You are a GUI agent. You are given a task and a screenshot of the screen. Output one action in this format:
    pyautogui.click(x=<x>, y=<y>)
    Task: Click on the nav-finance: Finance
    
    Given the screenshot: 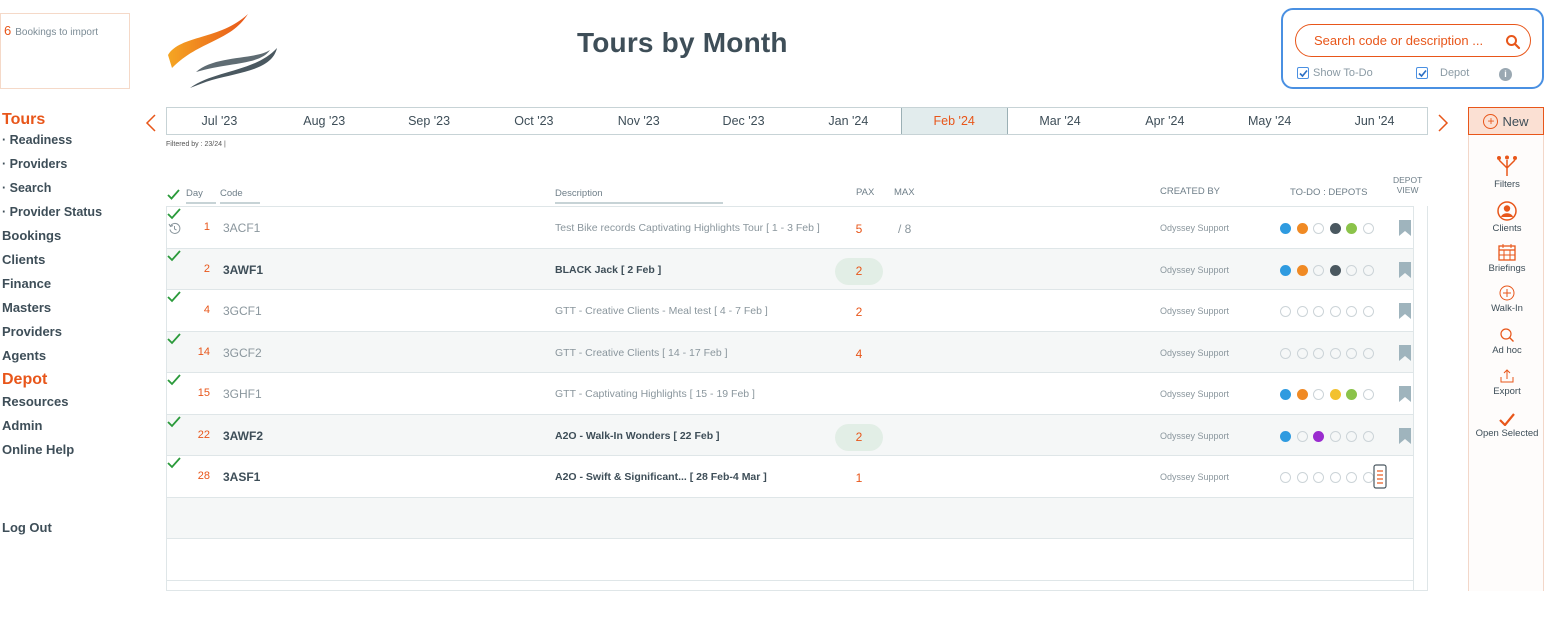 What is the action you would take?
    pyautogui.click(x=52, y=288)
    